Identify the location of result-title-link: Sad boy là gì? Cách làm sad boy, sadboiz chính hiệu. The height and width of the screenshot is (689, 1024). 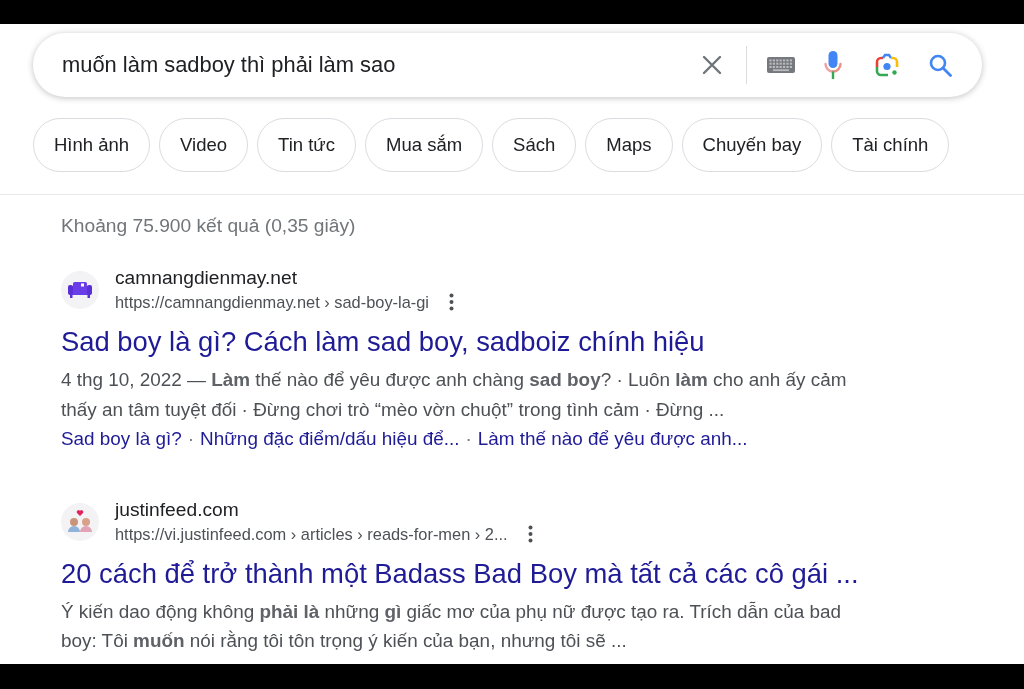
(383, 342).